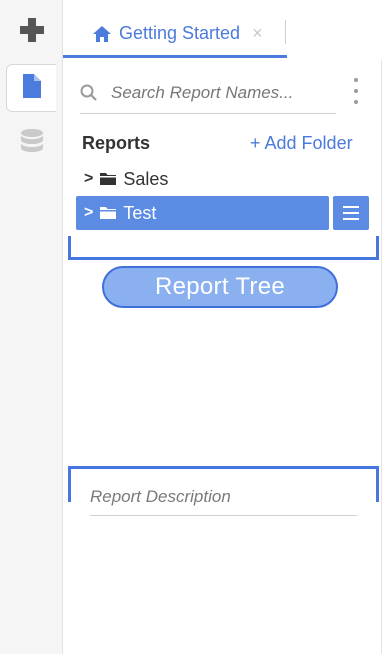 The height and width of the screenshot is (654, 382). What do you see at coordinates (88, 92) in the screenshot?
I see `search-icon` at bounding box center [88, 92].